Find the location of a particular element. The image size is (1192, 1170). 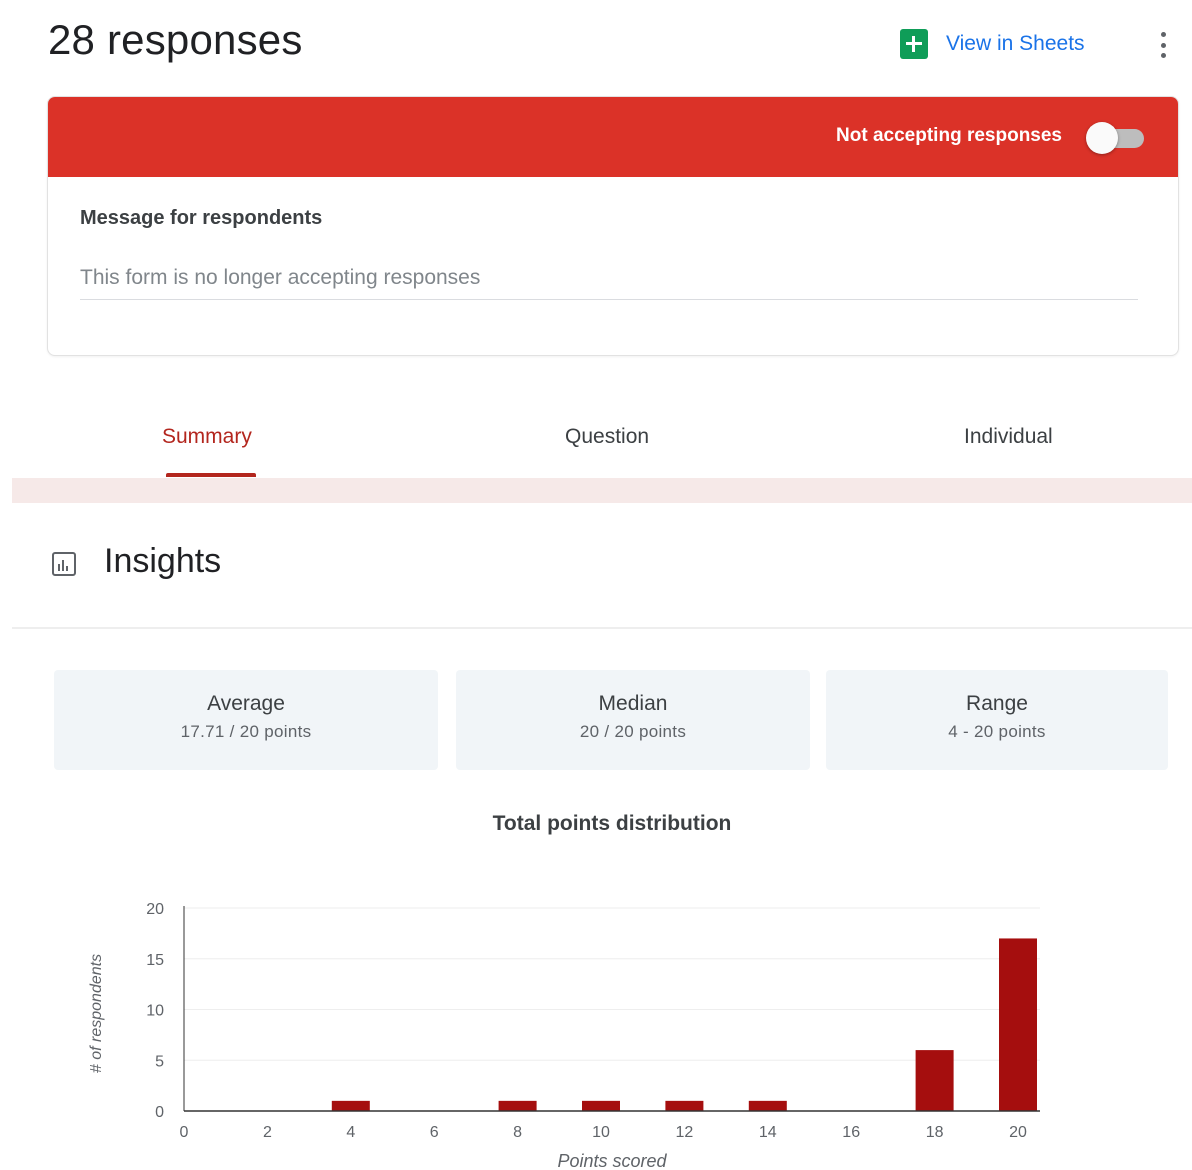

x-tick-label: 2 is located at coordinates (267, 1132).